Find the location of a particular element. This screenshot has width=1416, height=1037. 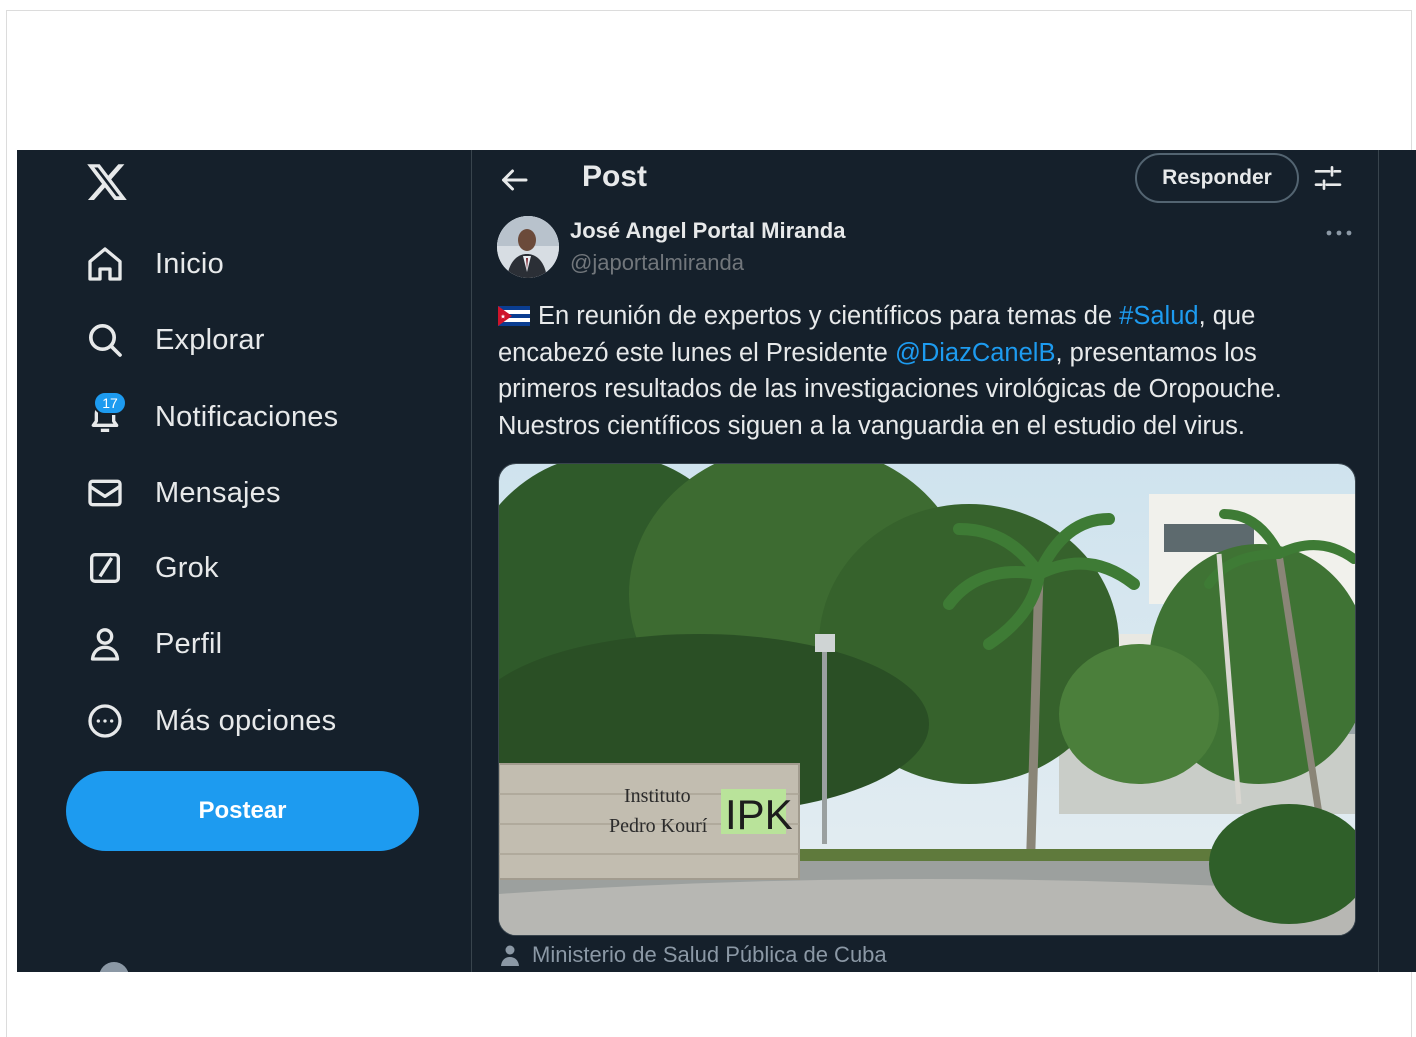

nav-item-explorar: Explorar is located at coordinates (174, 340).